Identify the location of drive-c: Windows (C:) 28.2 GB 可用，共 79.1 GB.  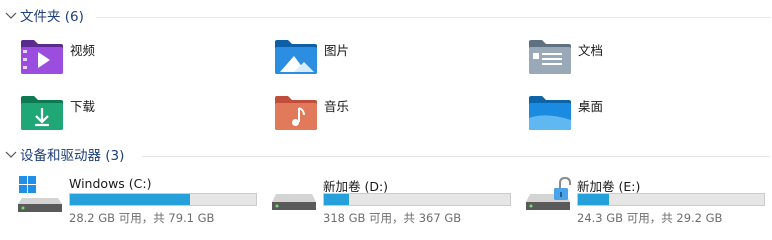
(140, 201).